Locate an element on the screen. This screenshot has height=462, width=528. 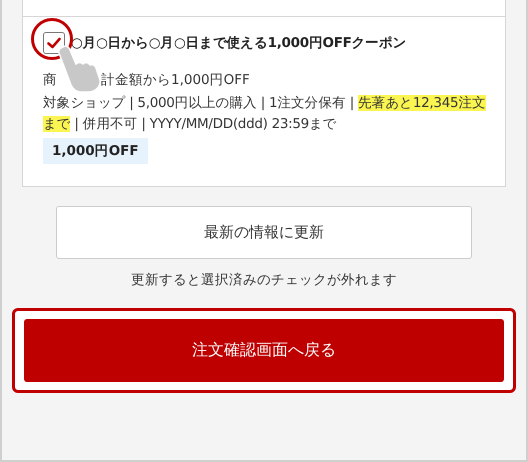
discount-text: 計金額から1,000円OFF is located at coordinates (175, 80).